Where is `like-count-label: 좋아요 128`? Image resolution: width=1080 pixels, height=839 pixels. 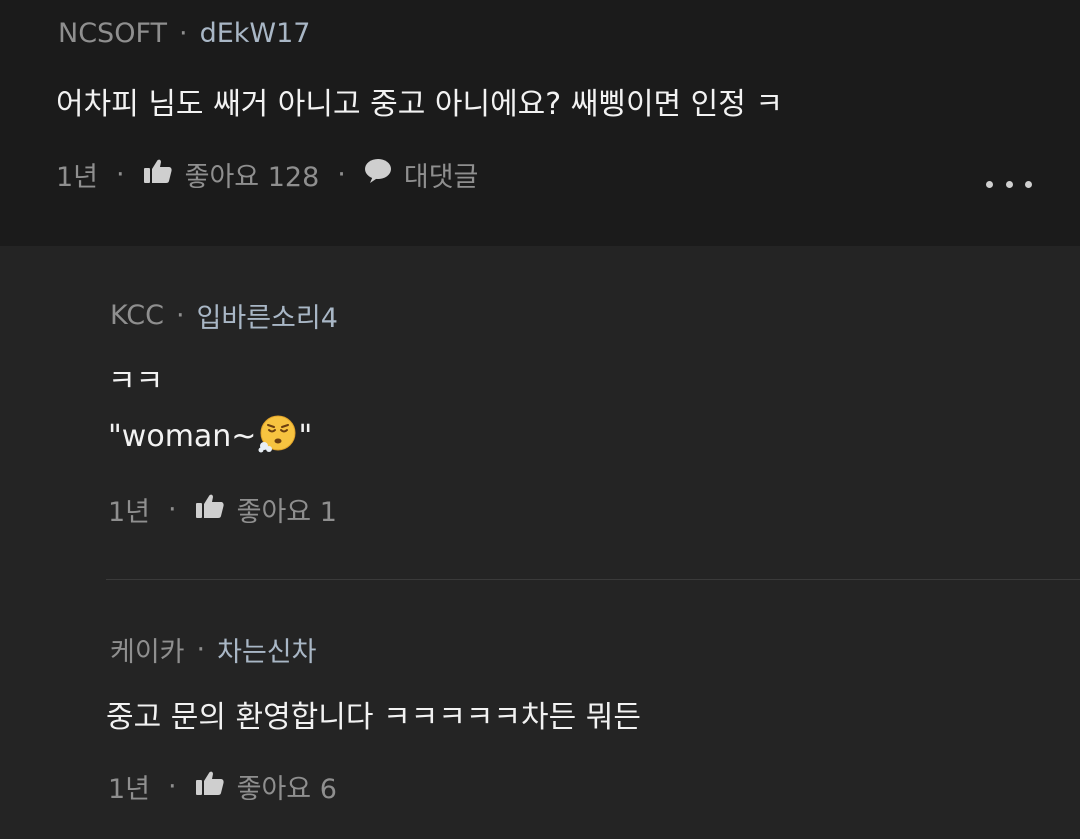
like-count-label: 좋아요 128 is located at coordinates (252, 177).